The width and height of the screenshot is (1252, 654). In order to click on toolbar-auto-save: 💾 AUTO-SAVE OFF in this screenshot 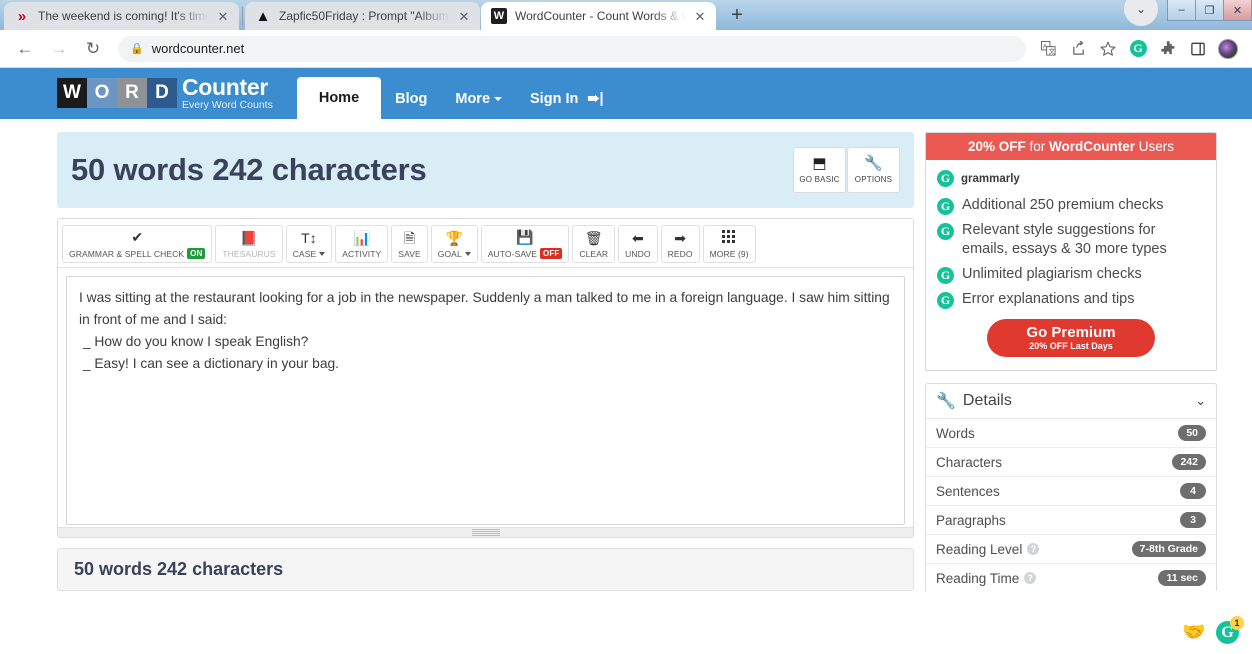, I will do `click(525, 244)`.